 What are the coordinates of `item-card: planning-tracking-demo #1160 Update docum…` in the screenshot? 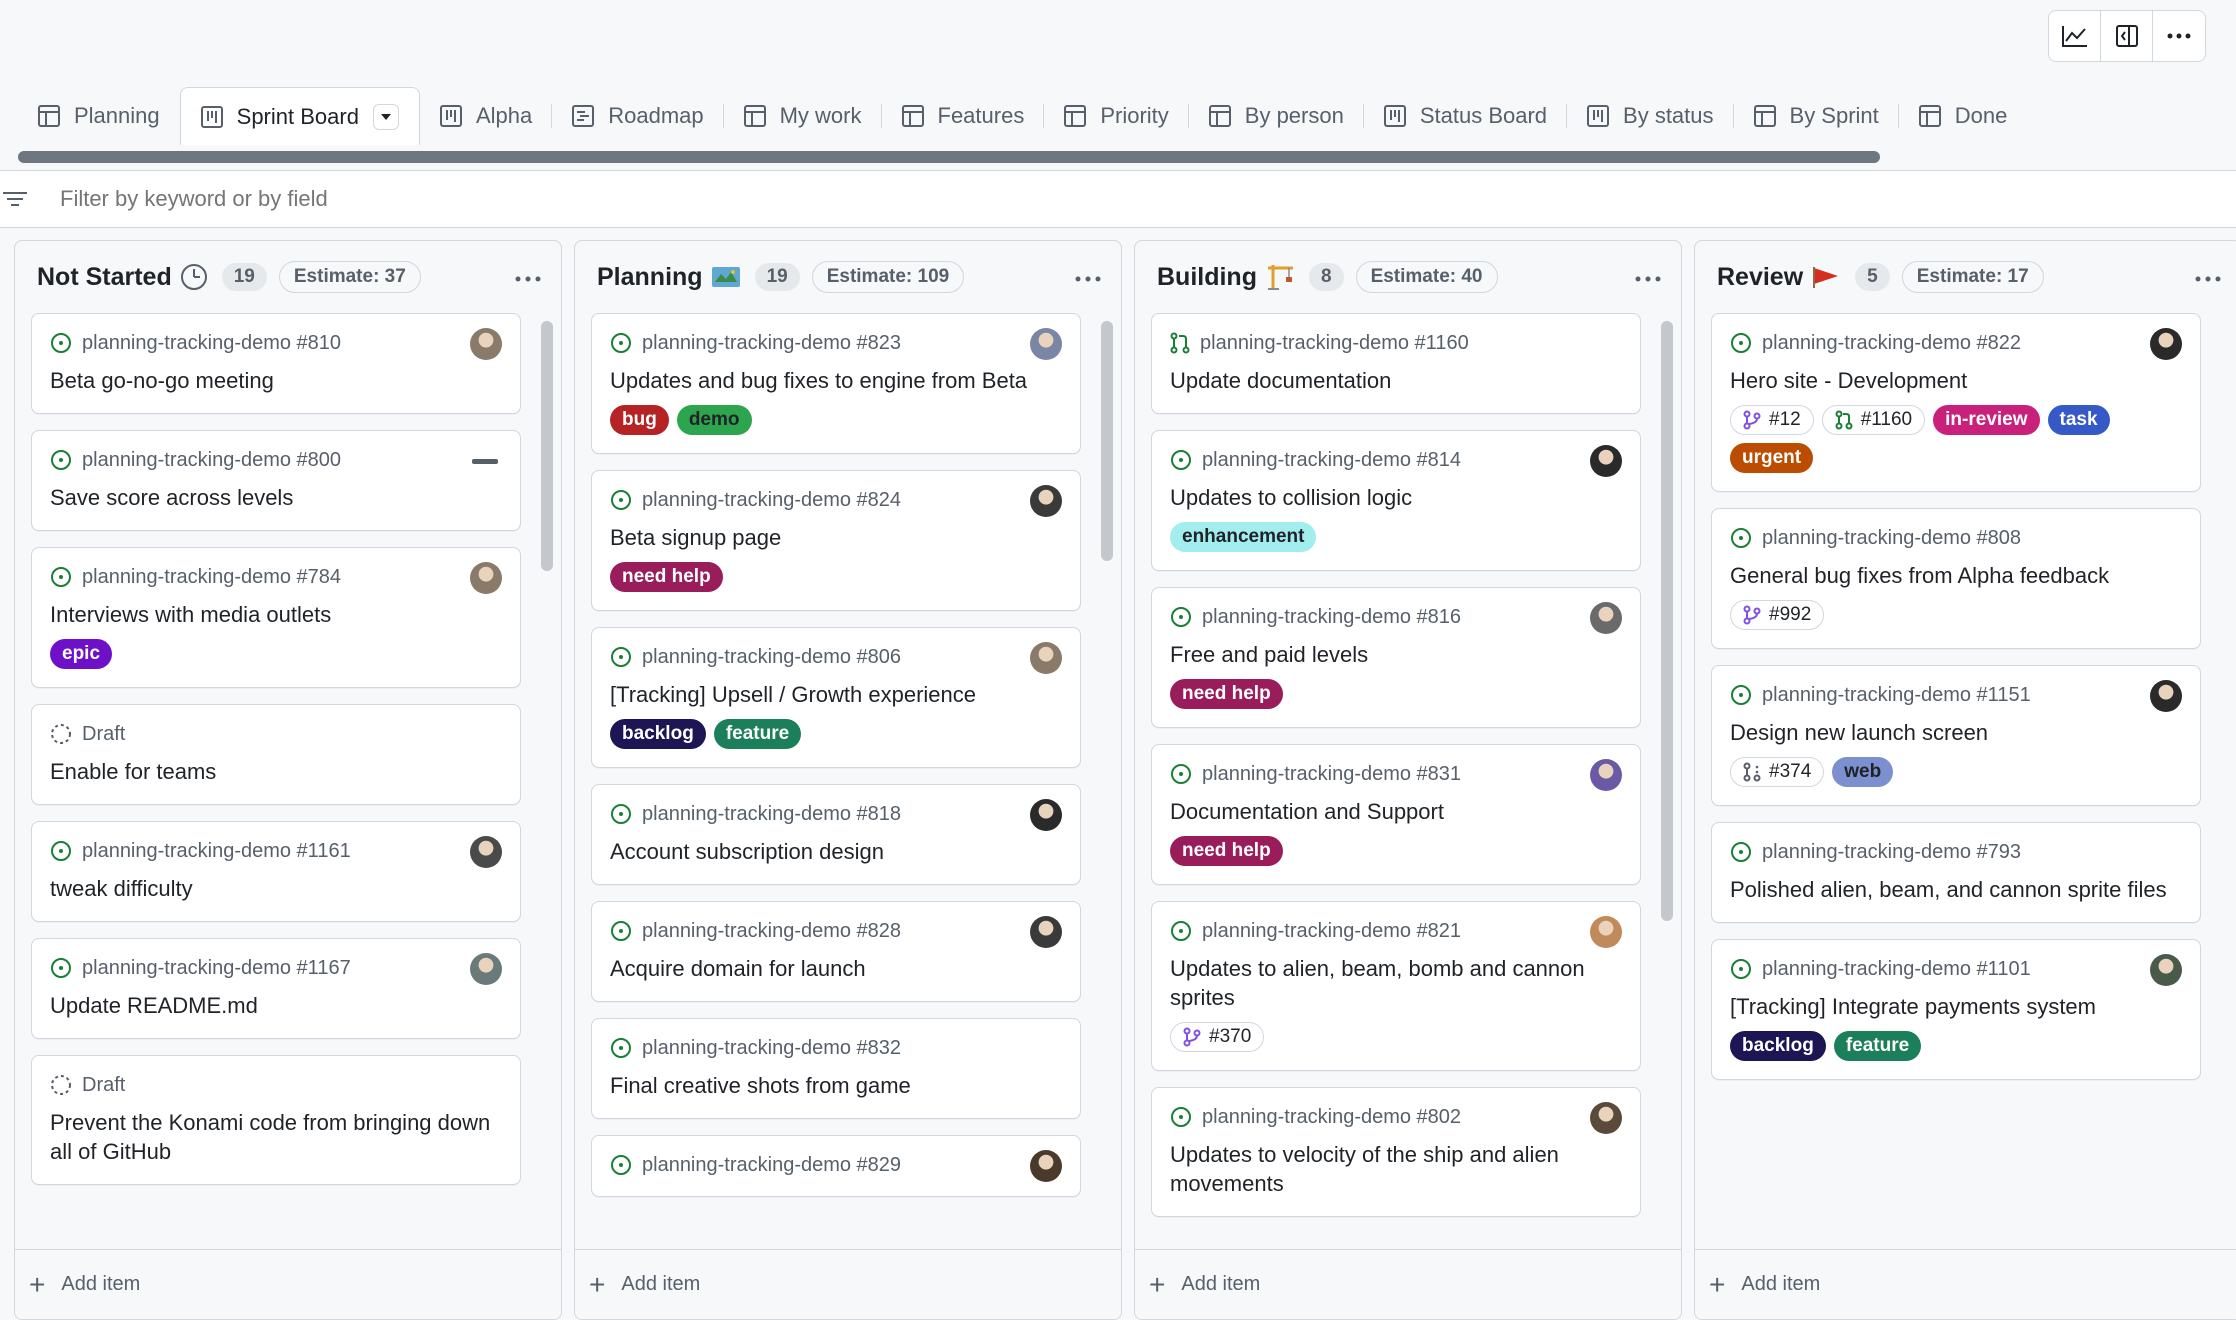 It's located at (1396, 363).